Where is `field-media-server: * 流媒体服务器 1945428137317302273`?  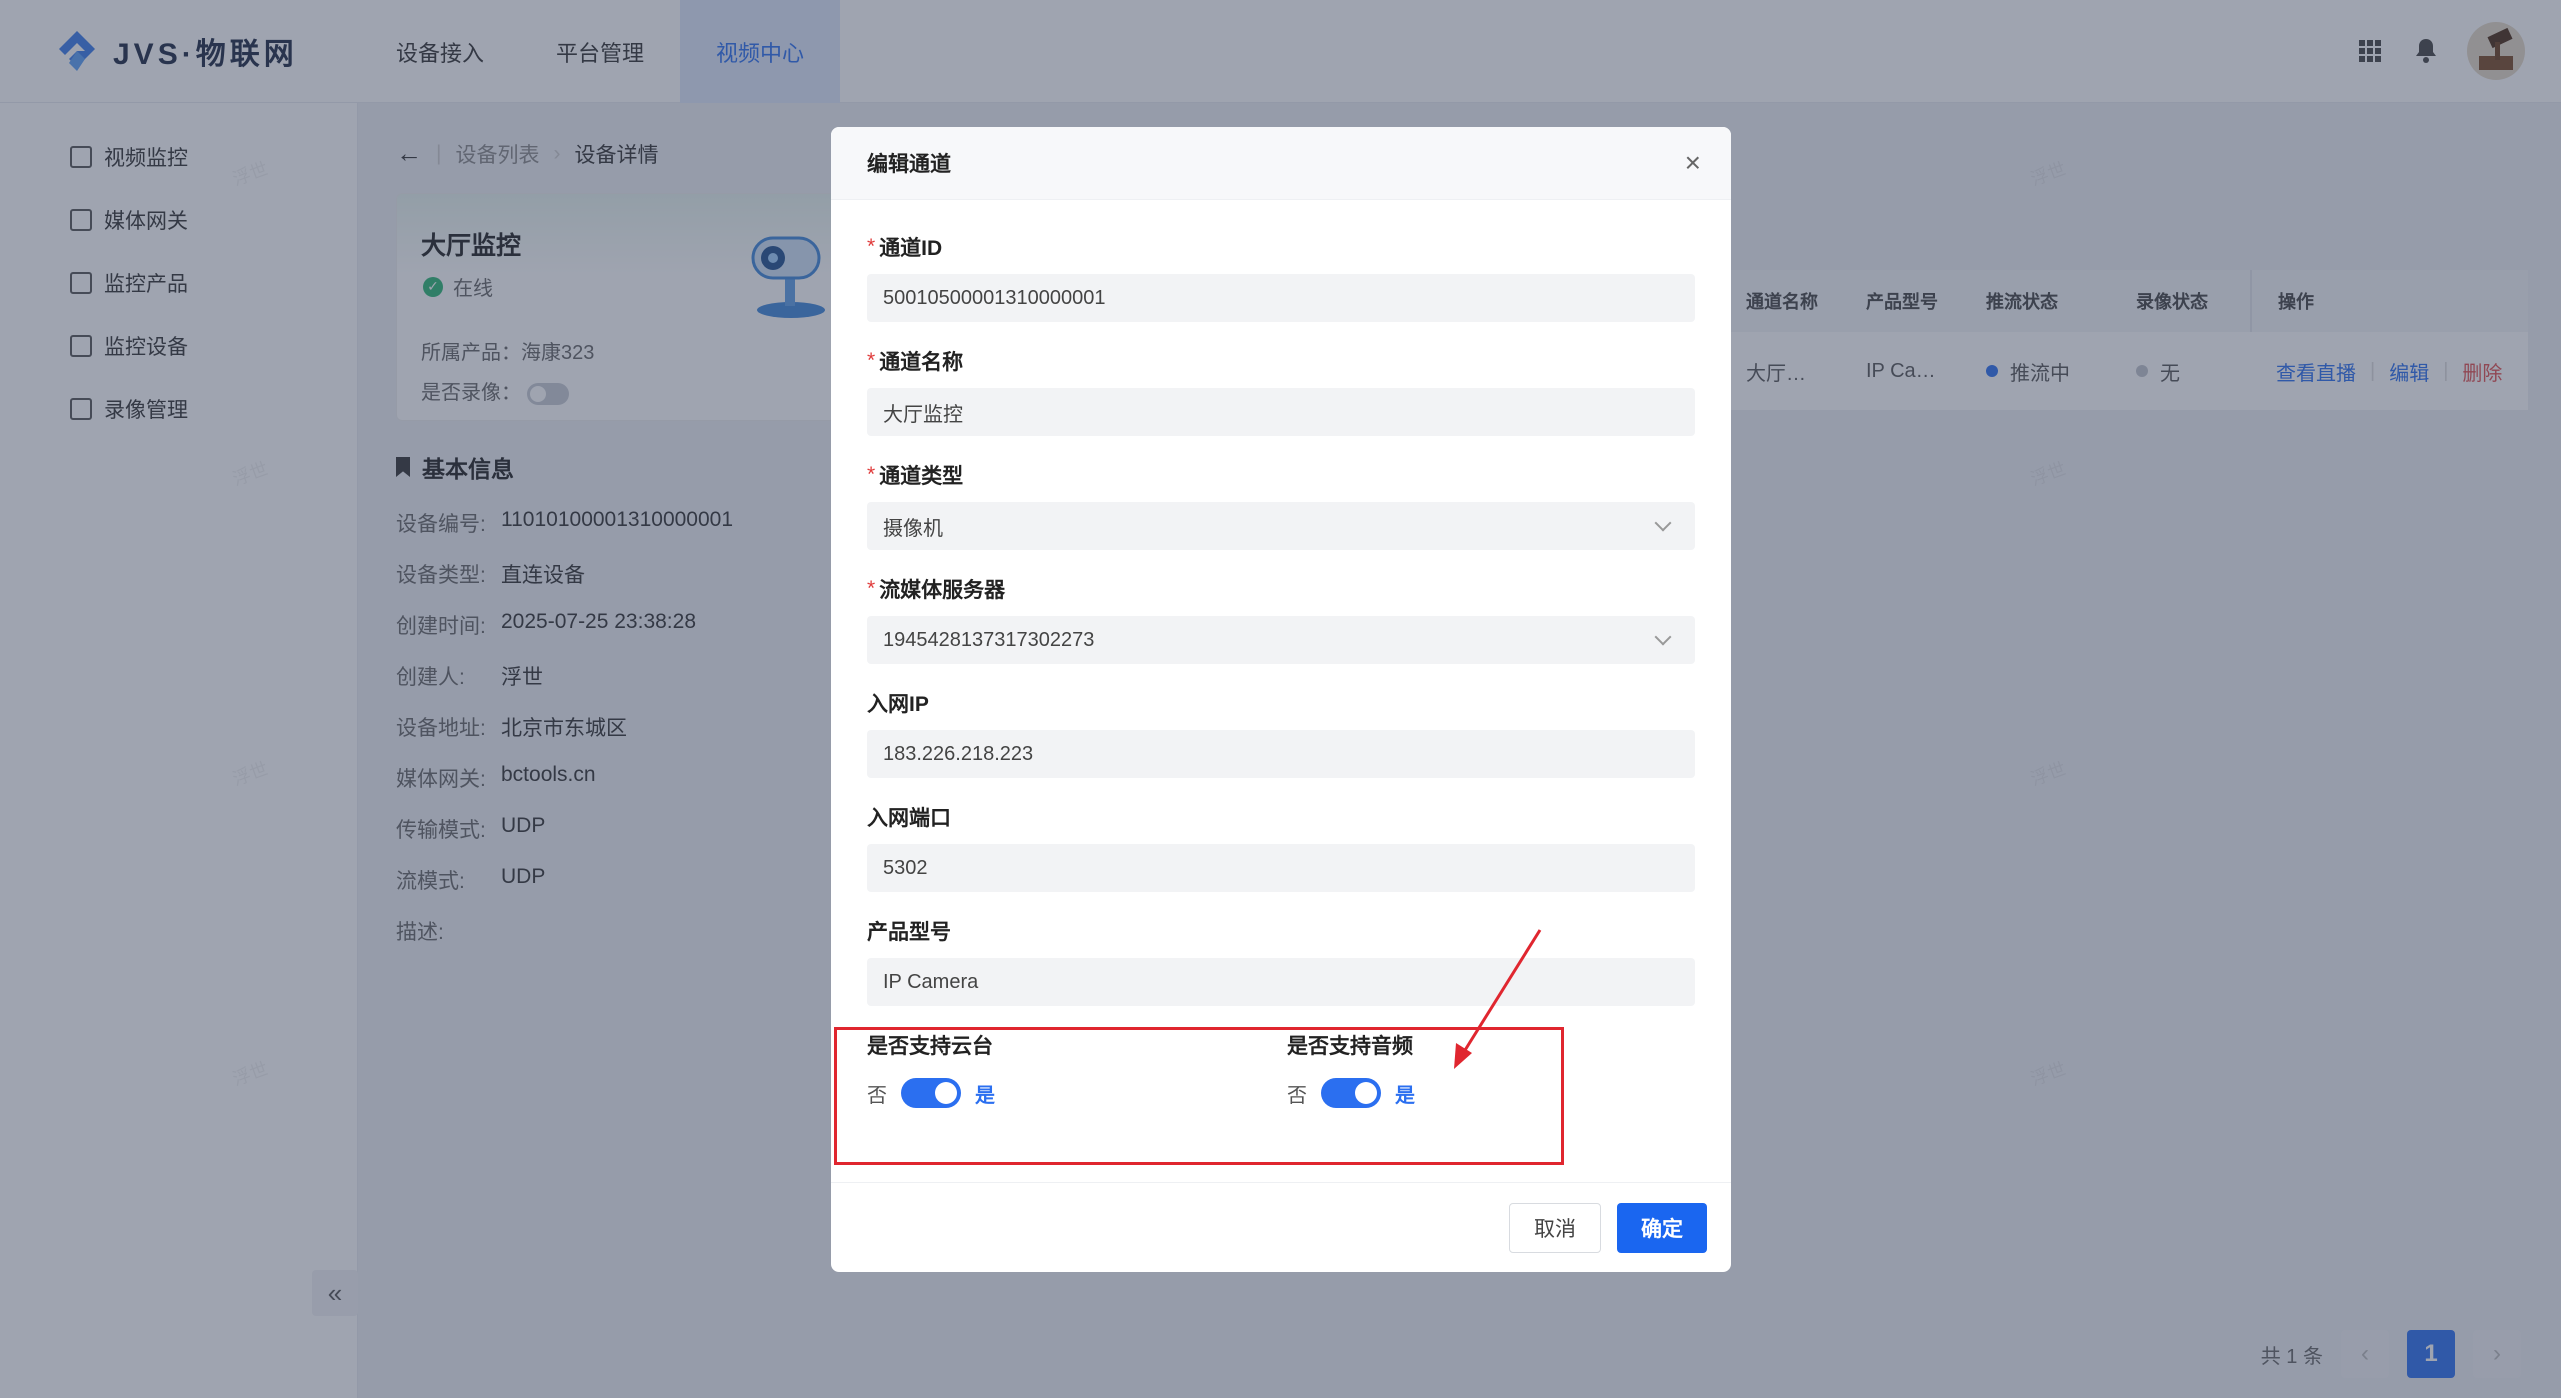
field-media-server: * 流媒体服务器 1945428137317302273 is located at coordinates (1281, 619).